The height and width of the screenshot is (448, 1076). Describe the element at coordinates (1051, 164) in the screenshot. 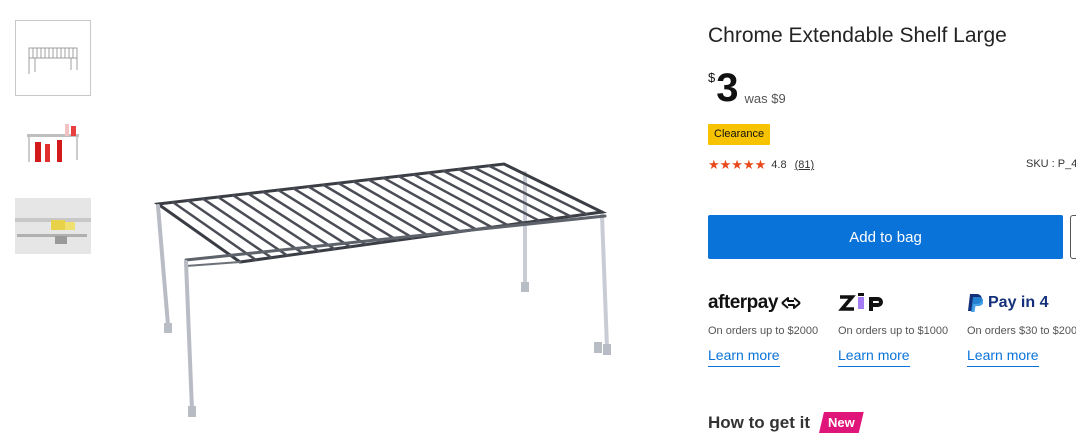

I see `sku: SKU : P_4` at that location.